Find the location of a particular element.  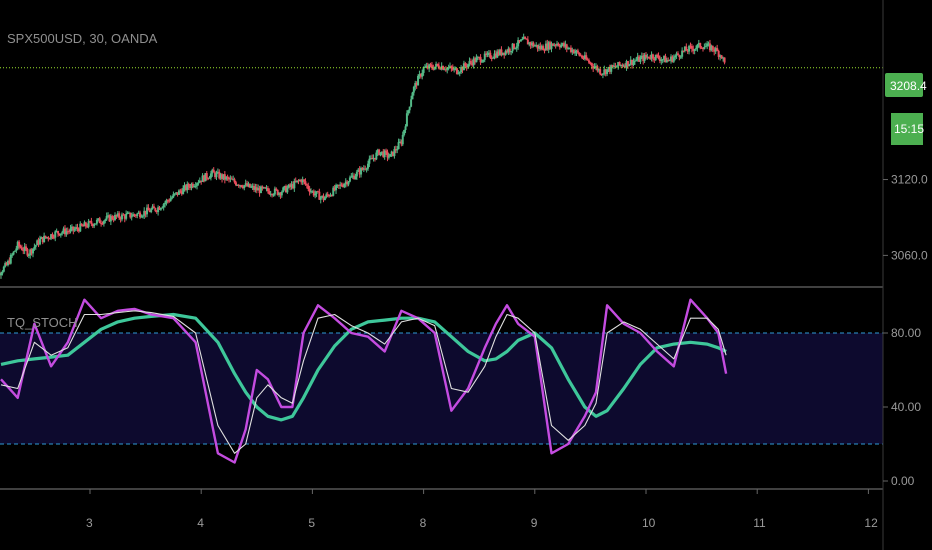

time-tick-label: 9 is located at coordinates (534, 523).